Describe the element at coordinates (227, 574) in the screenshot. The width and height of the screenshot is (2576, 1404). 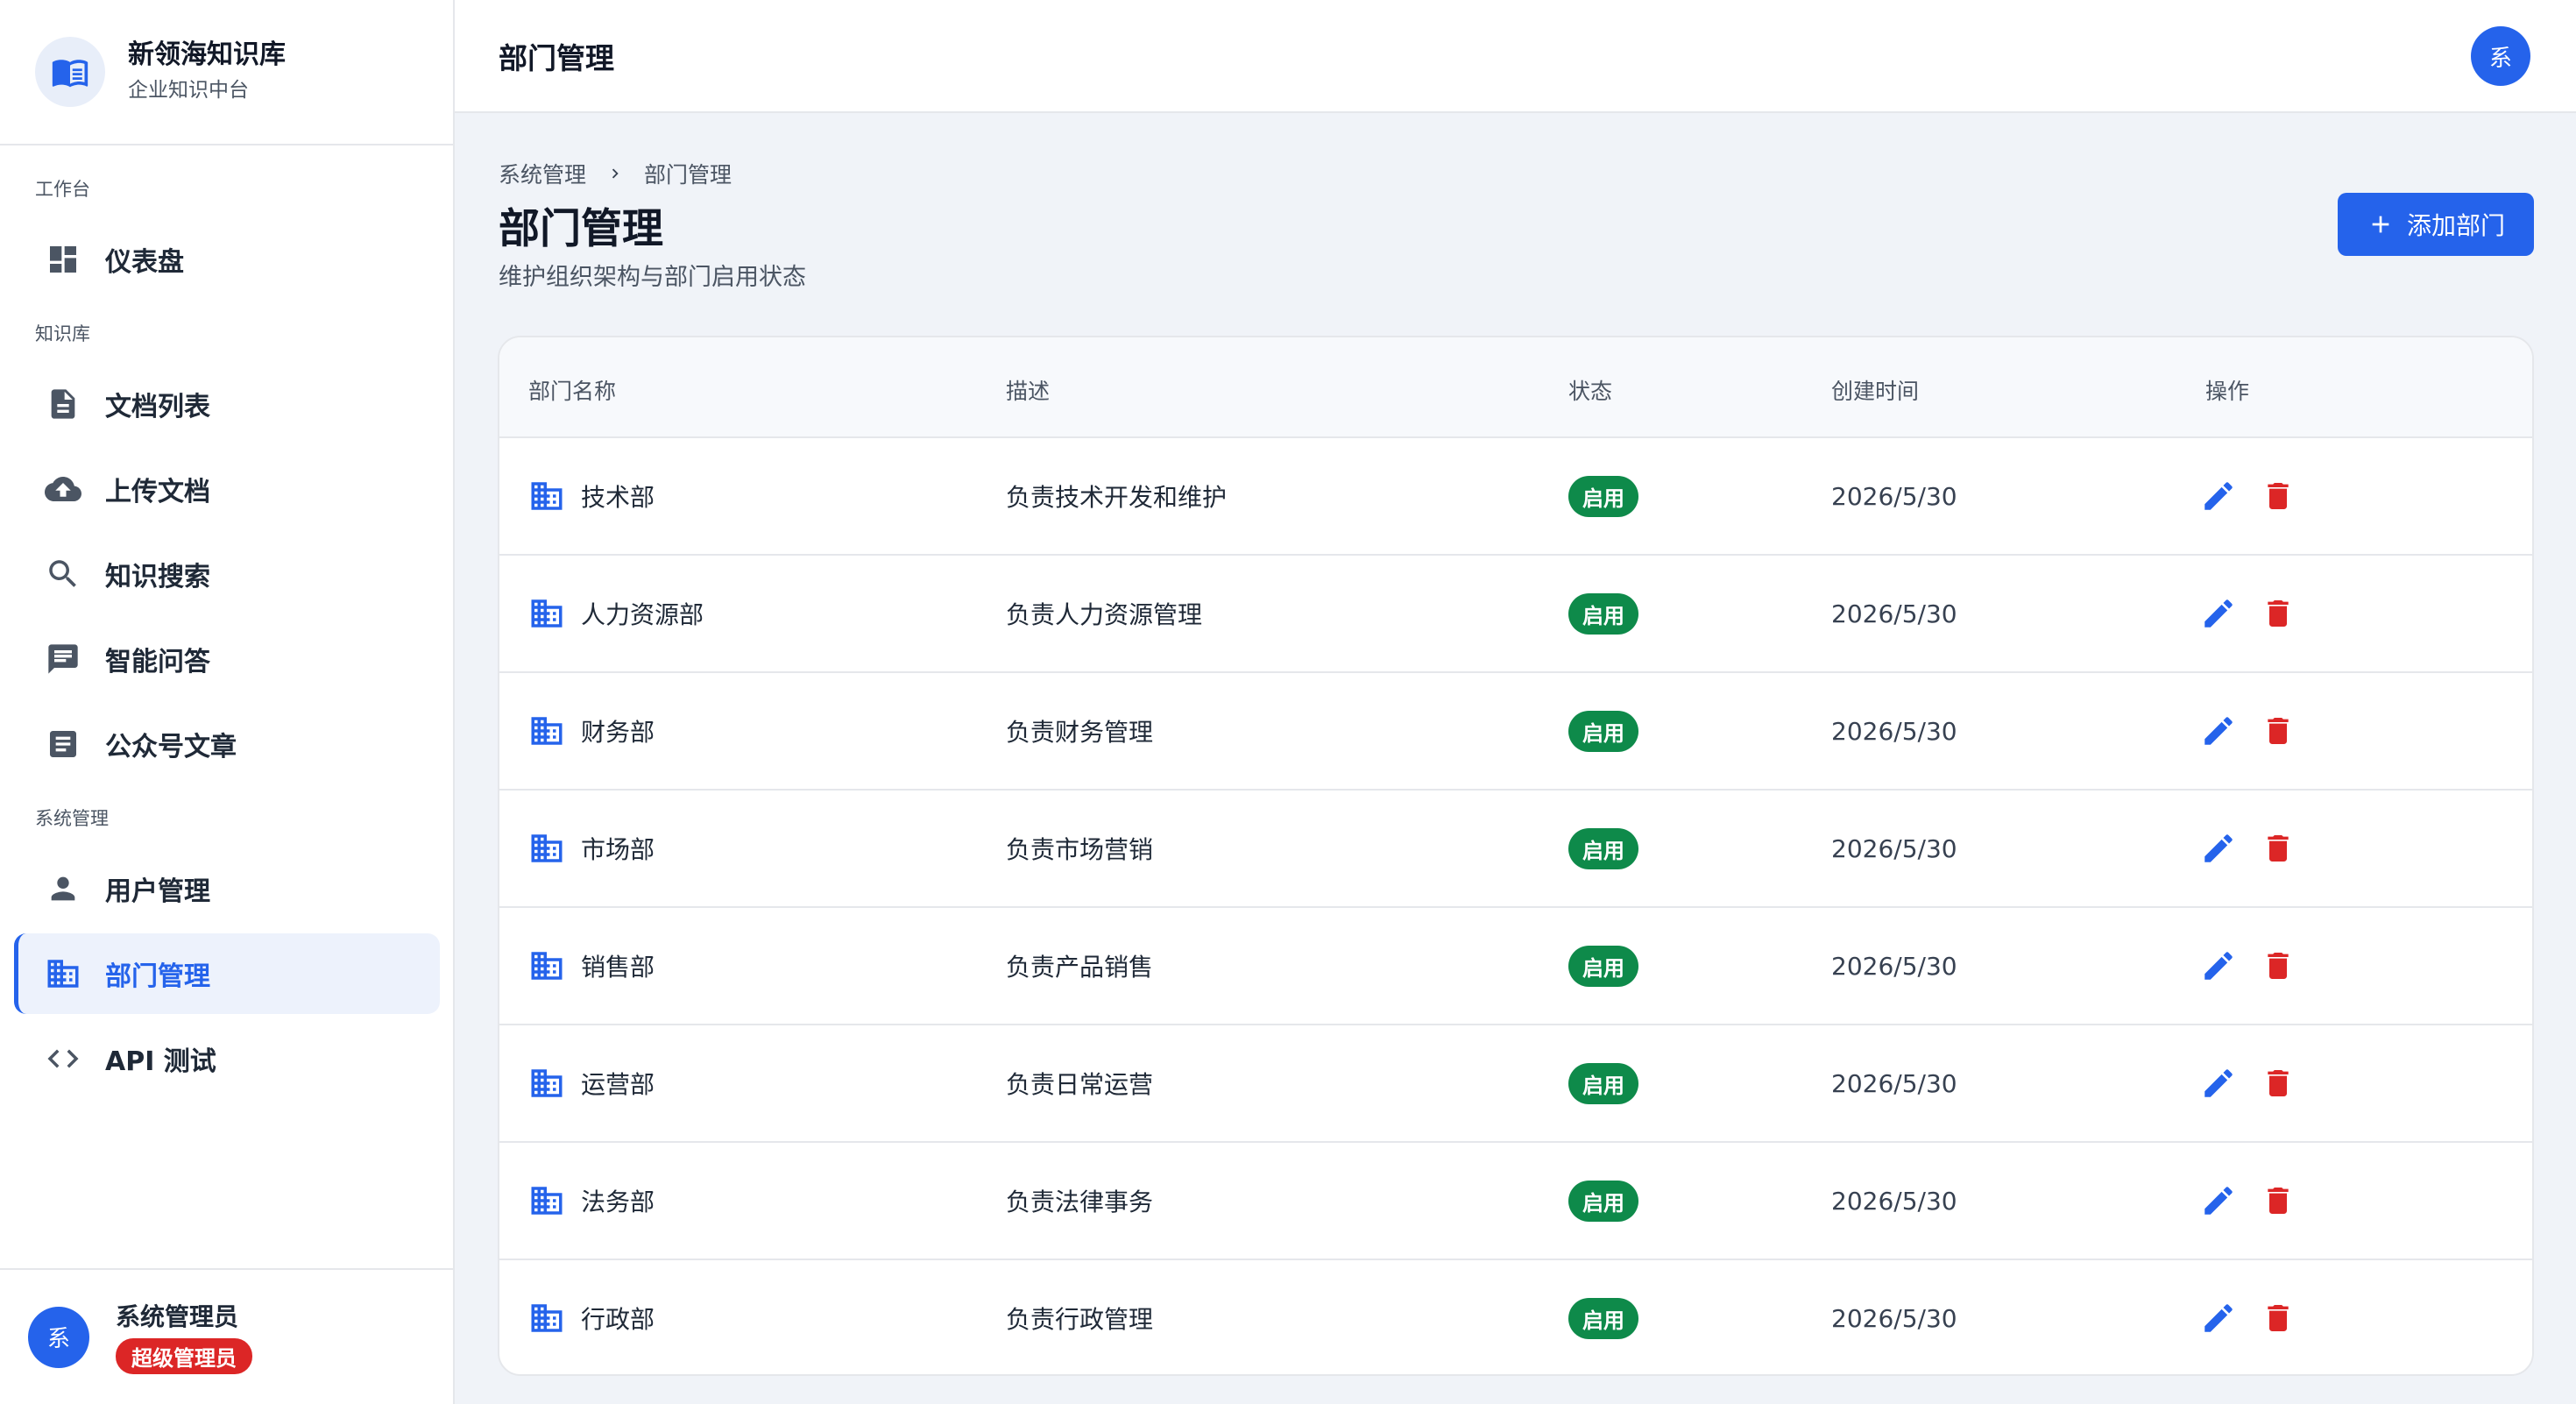
I see `sidebar-item-search: 知识搜索` at that location.